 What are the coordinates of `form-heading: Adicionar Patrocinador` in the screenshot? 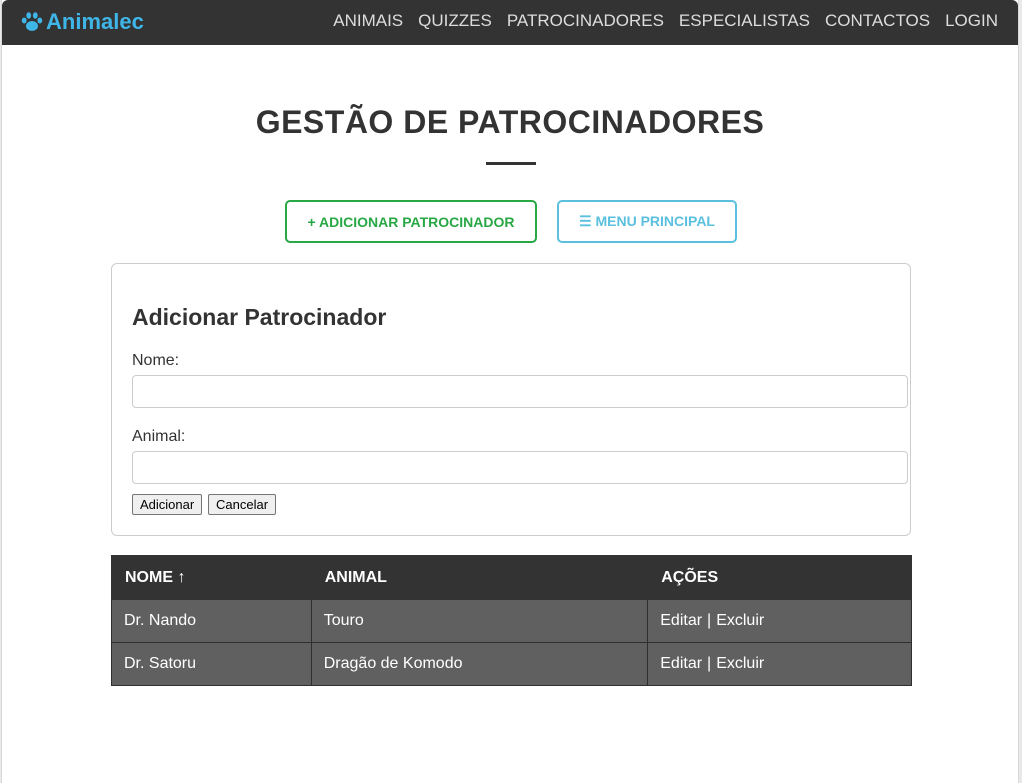 It's located at (259, 317).